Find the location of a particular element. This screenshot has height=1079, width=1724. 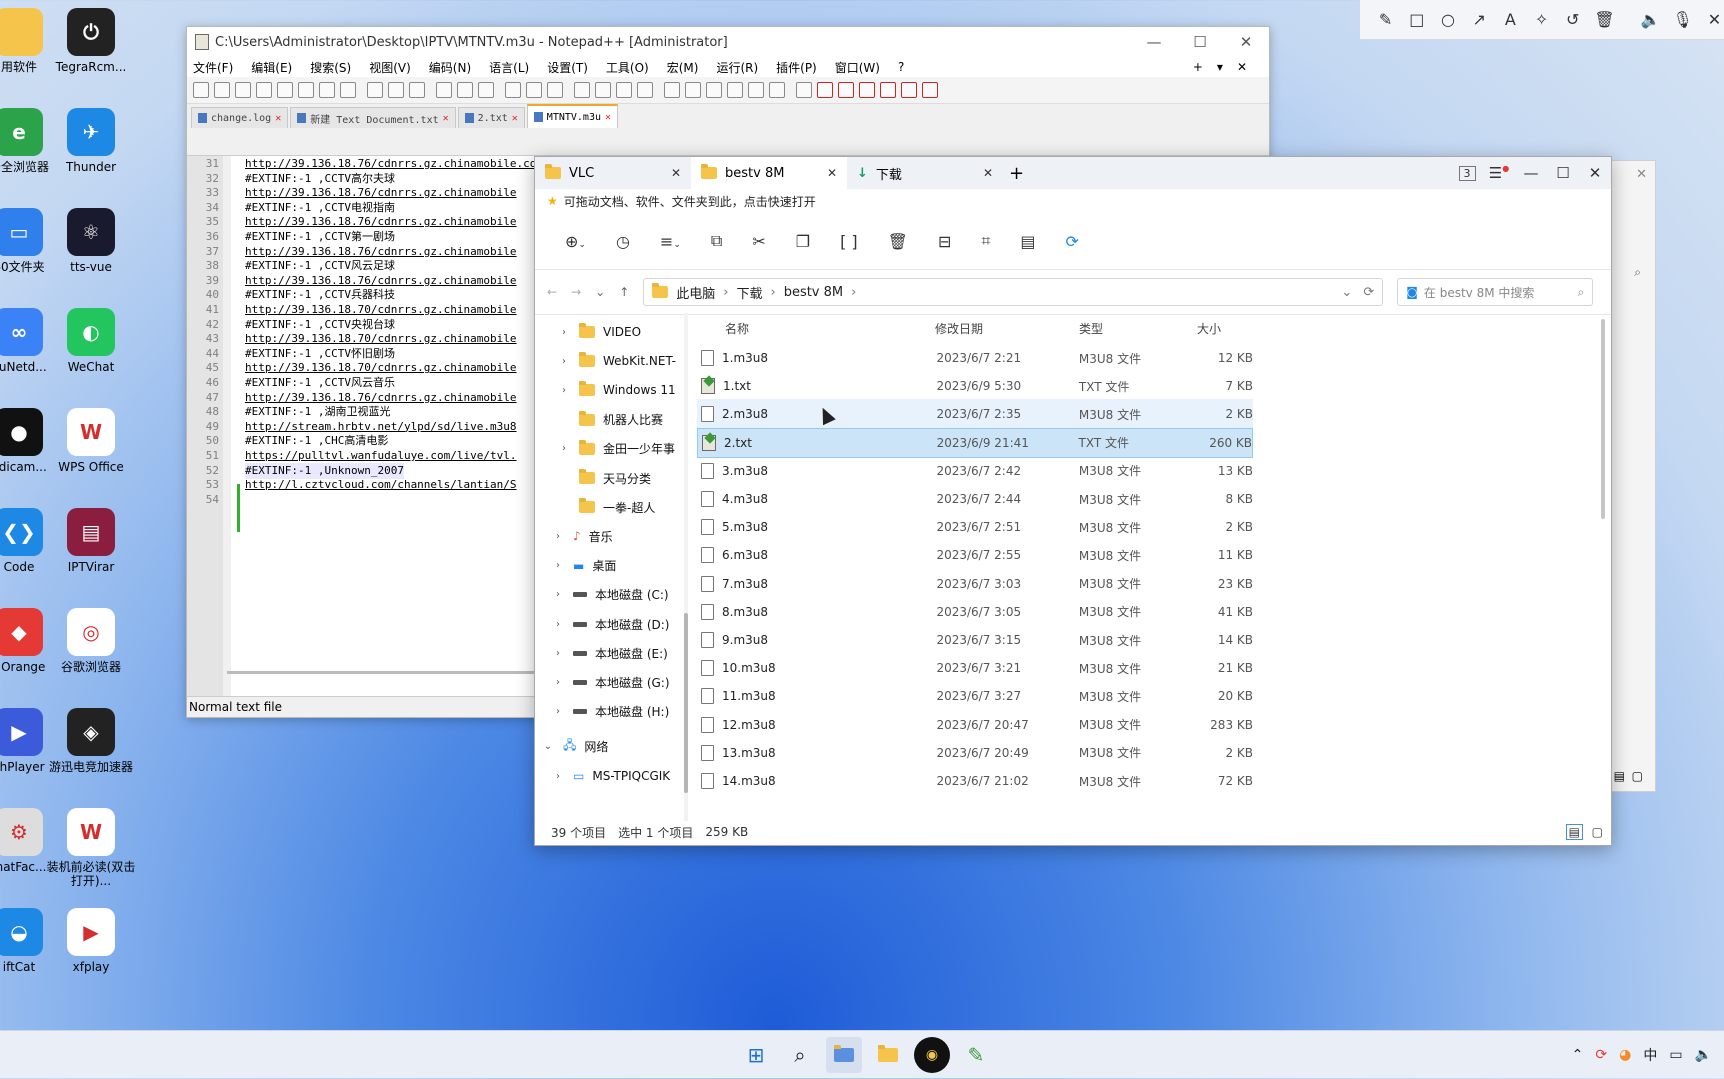

nav-item: 天马分类 is located at coordinates (609, 478).